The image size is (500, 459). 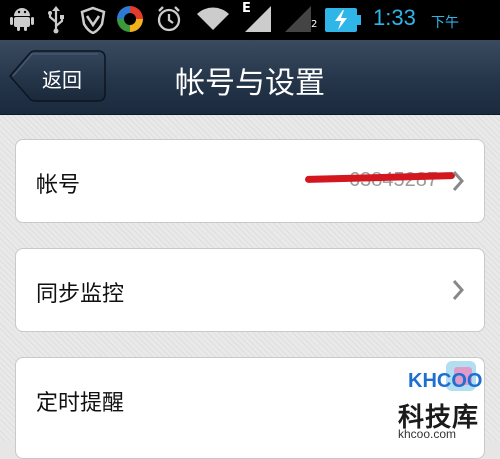 What do you see at coordinates (344, 22) in the screenshot?
I see `battery-charging-icon` at bounding box center [344, 22].